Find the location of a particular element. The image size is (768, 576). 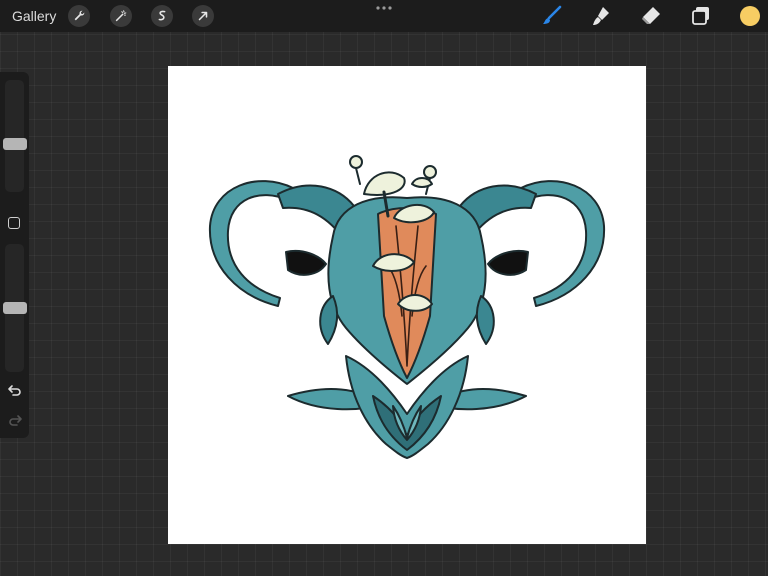

brush-icon is located at coordinates (552, 14).